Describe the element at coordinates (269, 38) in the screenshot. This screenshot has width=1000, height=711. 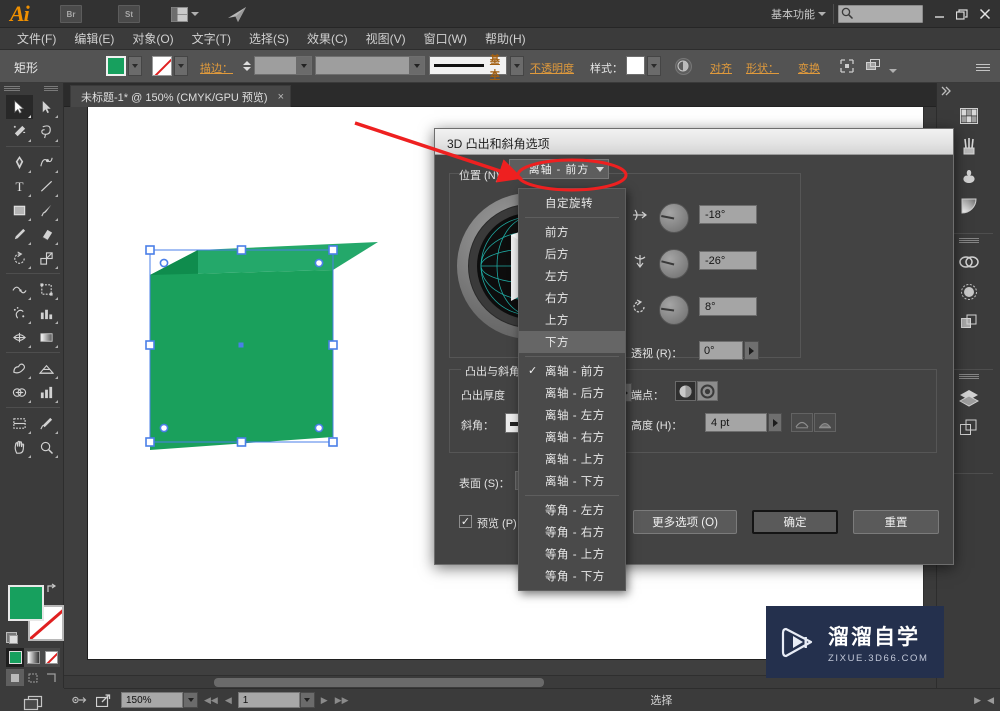
I see `menu-item-4: 选择(S)` at that location.